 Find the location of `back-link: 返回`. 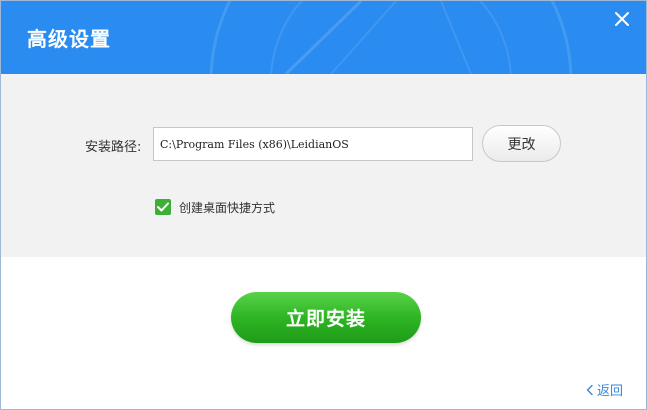

back-link: 返回 is located at coordinates (604, 389).